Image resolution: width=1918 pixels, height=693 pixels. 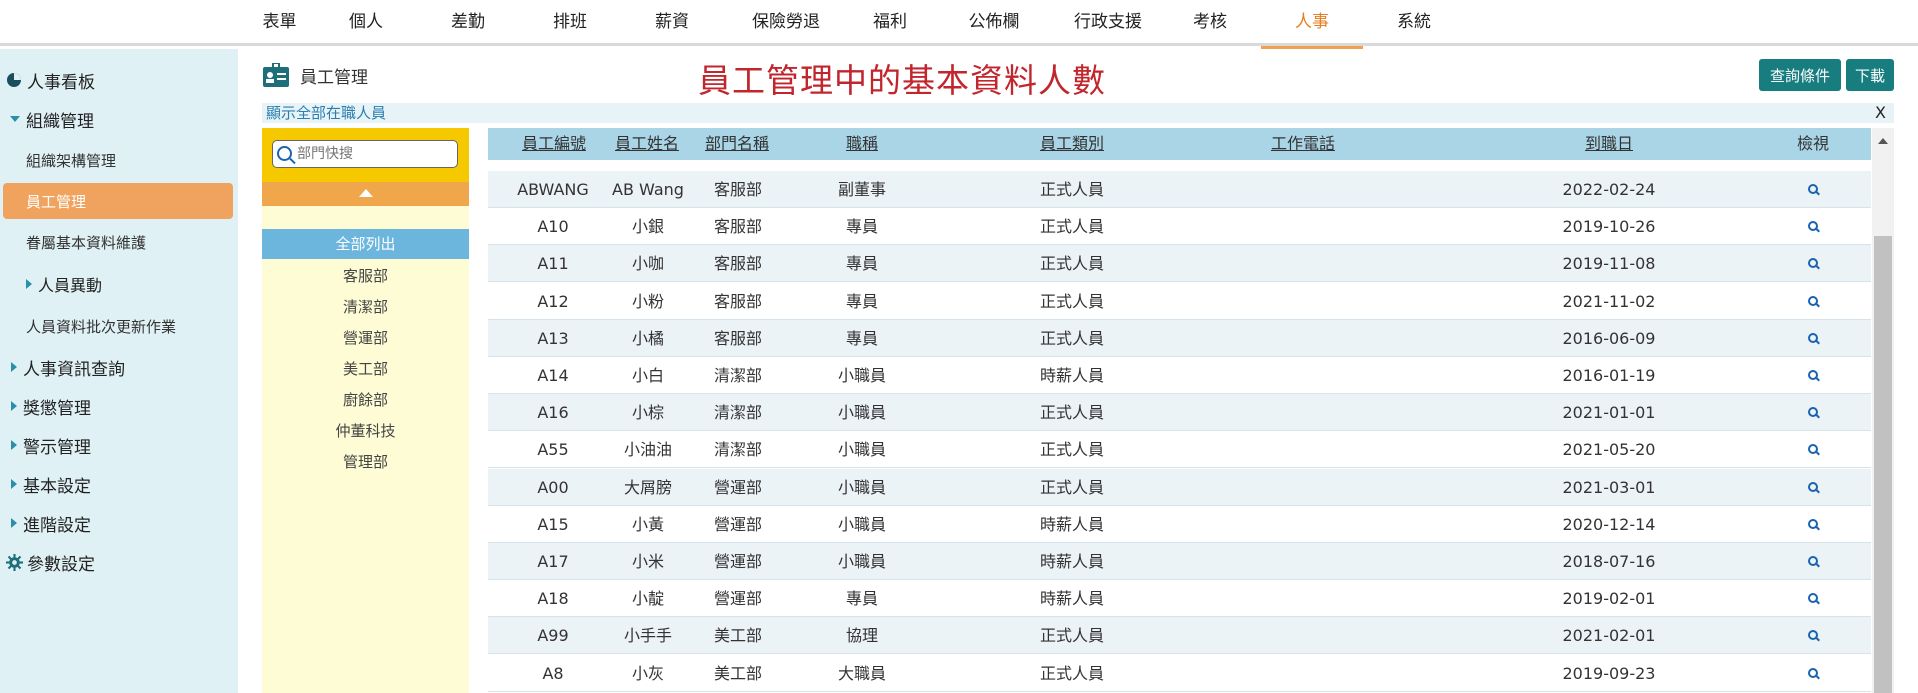 What do you see at coordinates (118, 201) in the screenshot?
I see `sidebar-item-employee-management: 員工管理` at bounding box center [118, 201].